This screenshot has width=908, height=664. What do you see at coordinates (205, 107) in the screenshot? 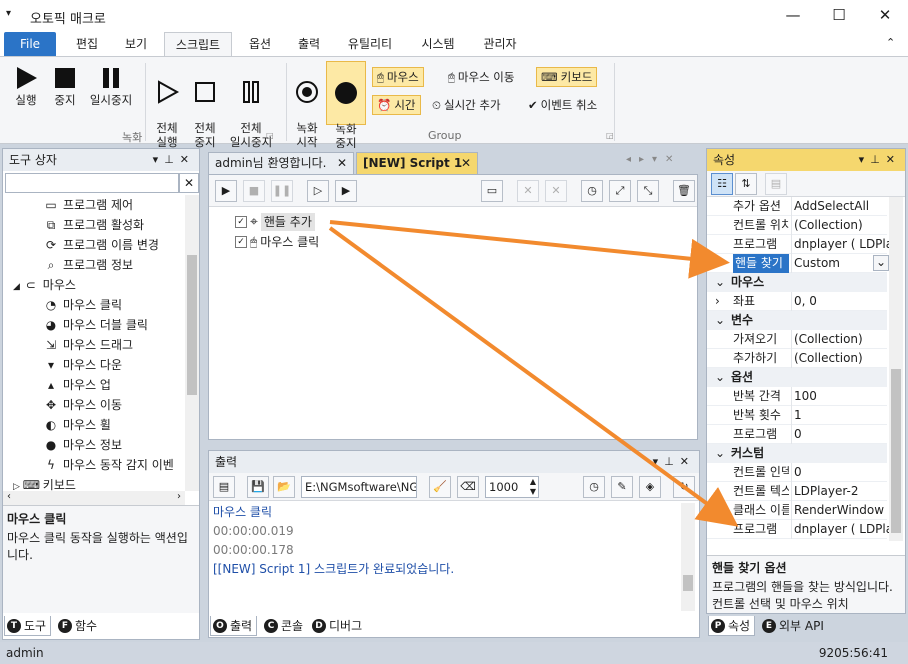
I see `stop-all-button: 전체 중지` at bounding box center [205, 107].